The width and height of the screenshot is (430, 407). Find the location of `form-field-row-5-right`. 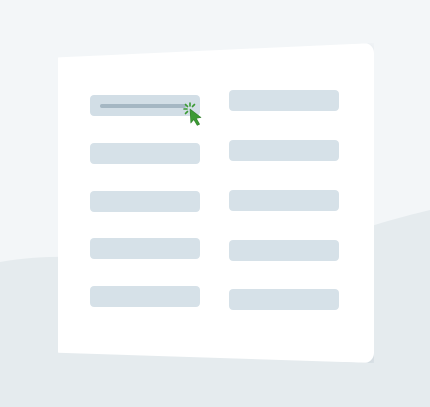

form-field-row-5-right is located at coordinates (284, 299).